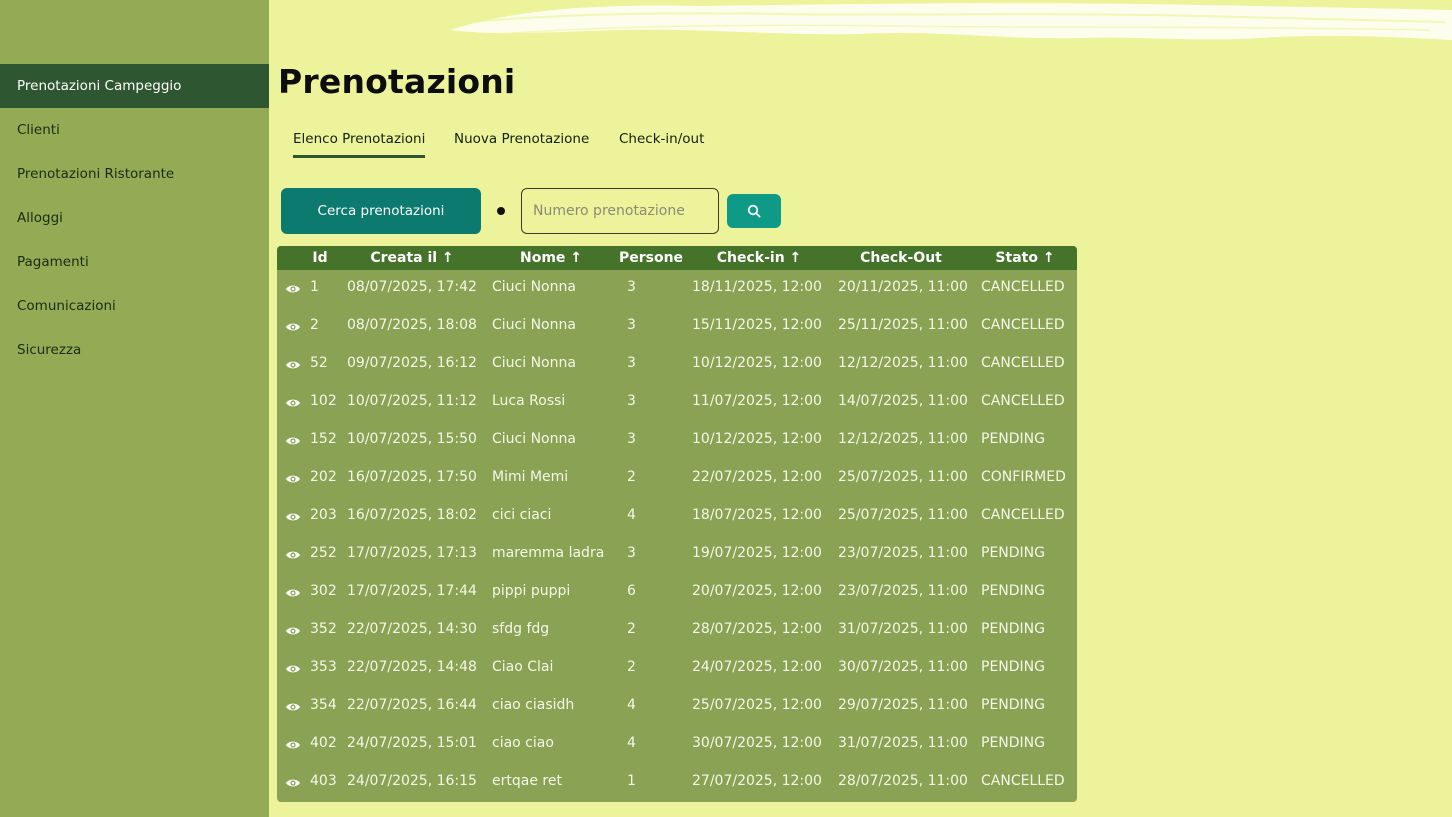  Describe the element at coordinates (323, 743) in the screenshot. I see `cell-id: 402` at that location.